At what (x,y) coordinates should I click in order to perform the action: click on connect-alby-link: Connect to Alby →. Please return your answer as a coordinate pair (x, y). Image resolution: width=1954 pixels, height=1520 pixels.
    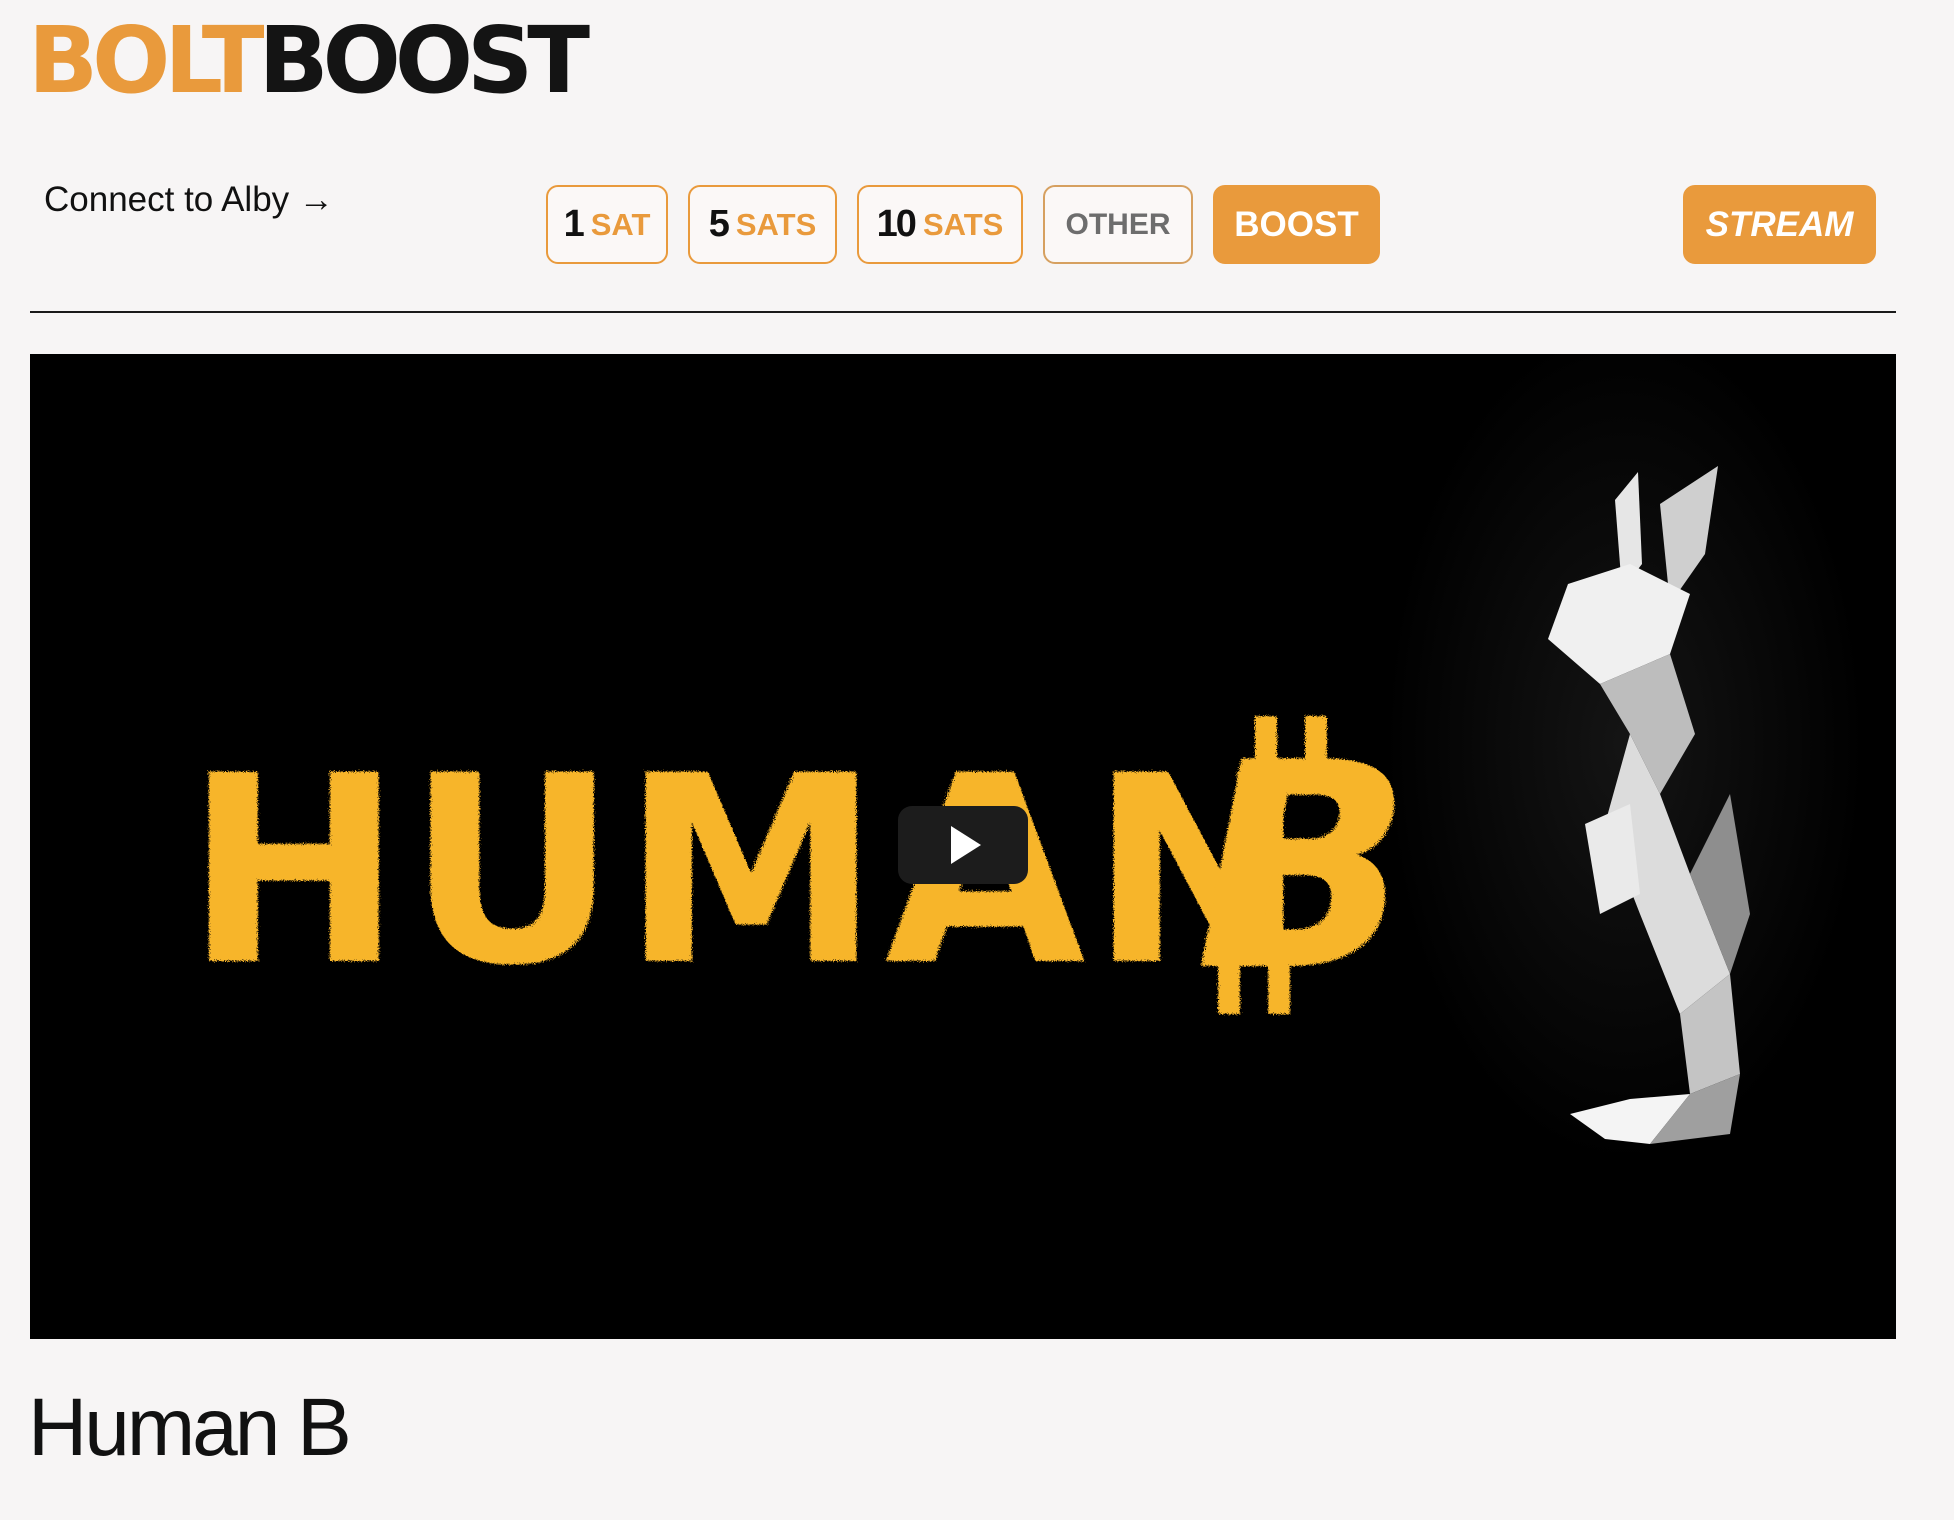
    Looking at the image, I should click on (189, 200).